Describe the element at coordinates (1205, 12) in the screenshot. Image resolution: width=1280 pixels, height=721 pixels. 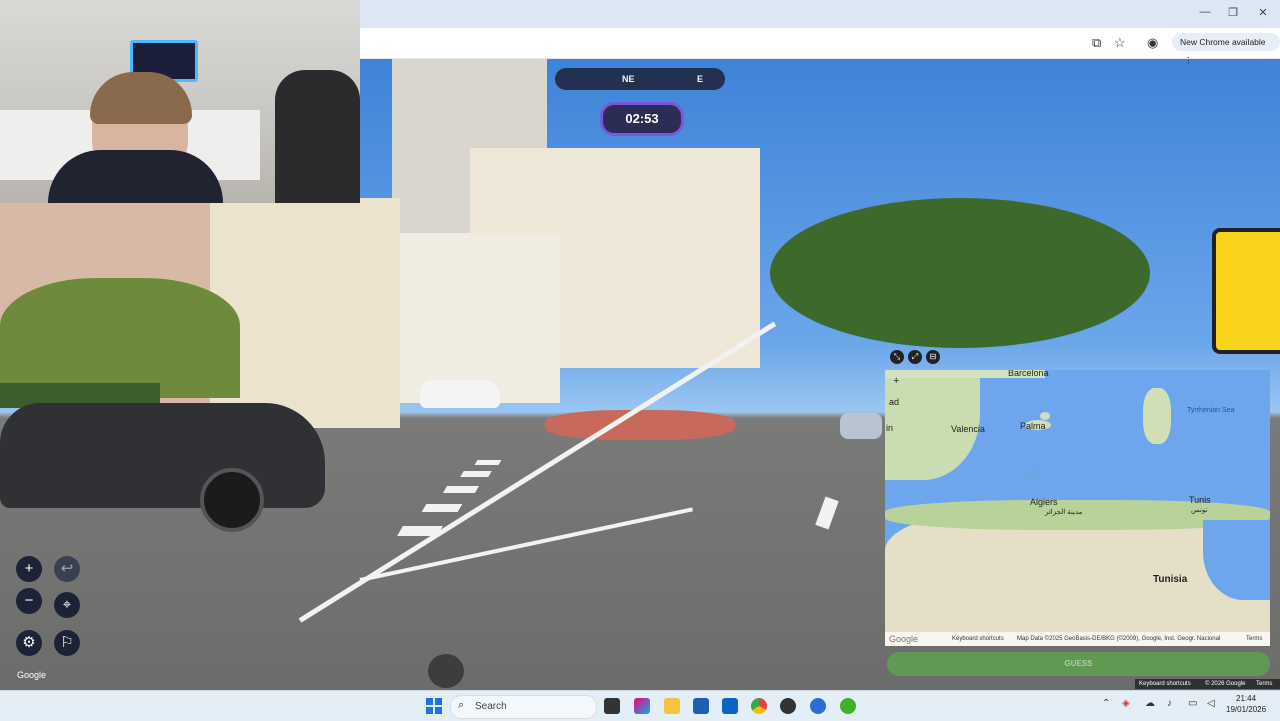
I see `minimize-button: —` at that location.